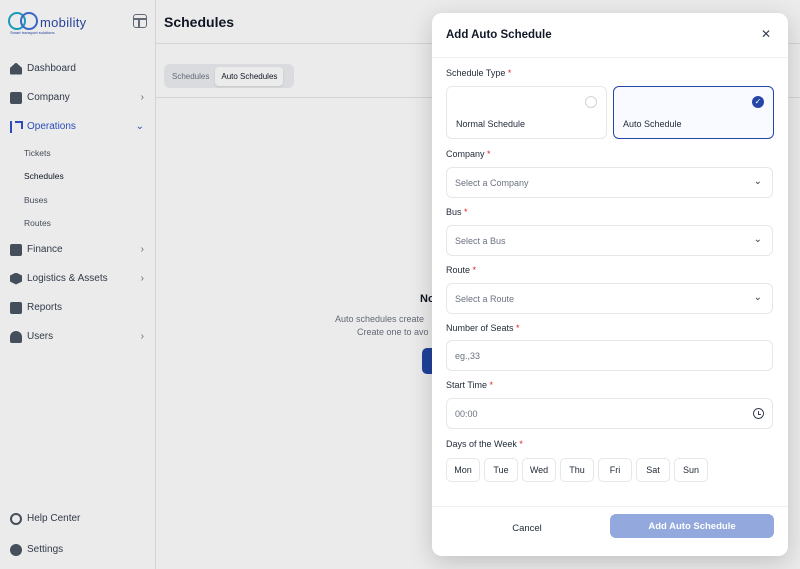 The width and height of the screenshot is (800, 569). I want to click on clock-icon, so click(758, 413).